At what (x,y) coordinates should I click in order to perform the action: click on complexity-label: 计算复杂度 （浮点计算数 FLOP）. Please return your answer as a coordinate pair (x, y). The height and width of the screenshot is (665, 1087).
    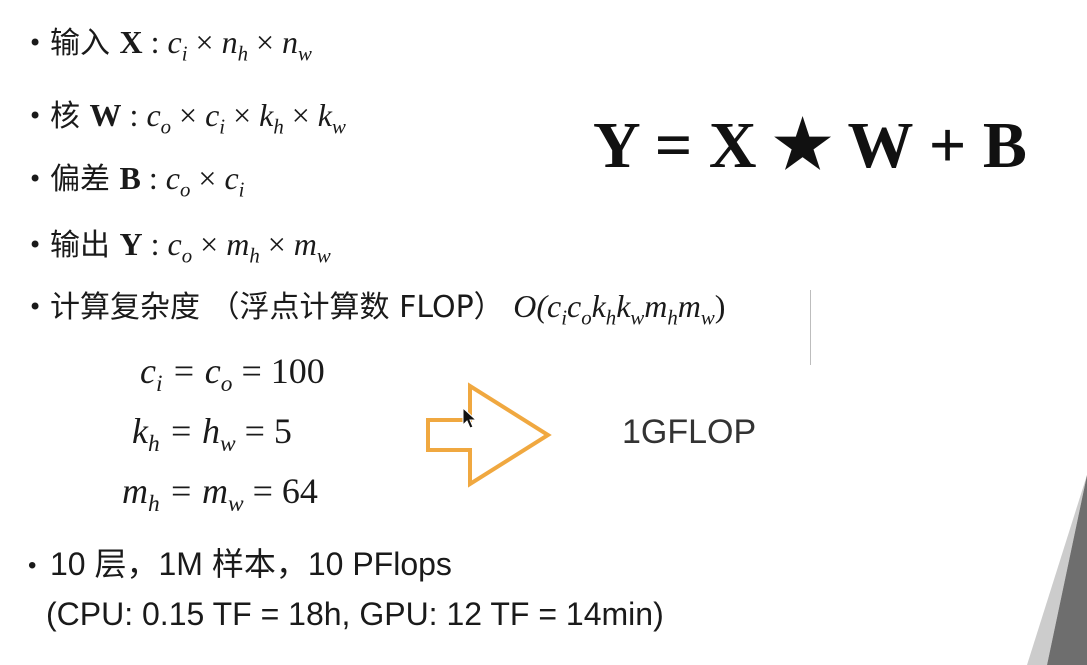
    Looking at the image, I should click on (277, 307).